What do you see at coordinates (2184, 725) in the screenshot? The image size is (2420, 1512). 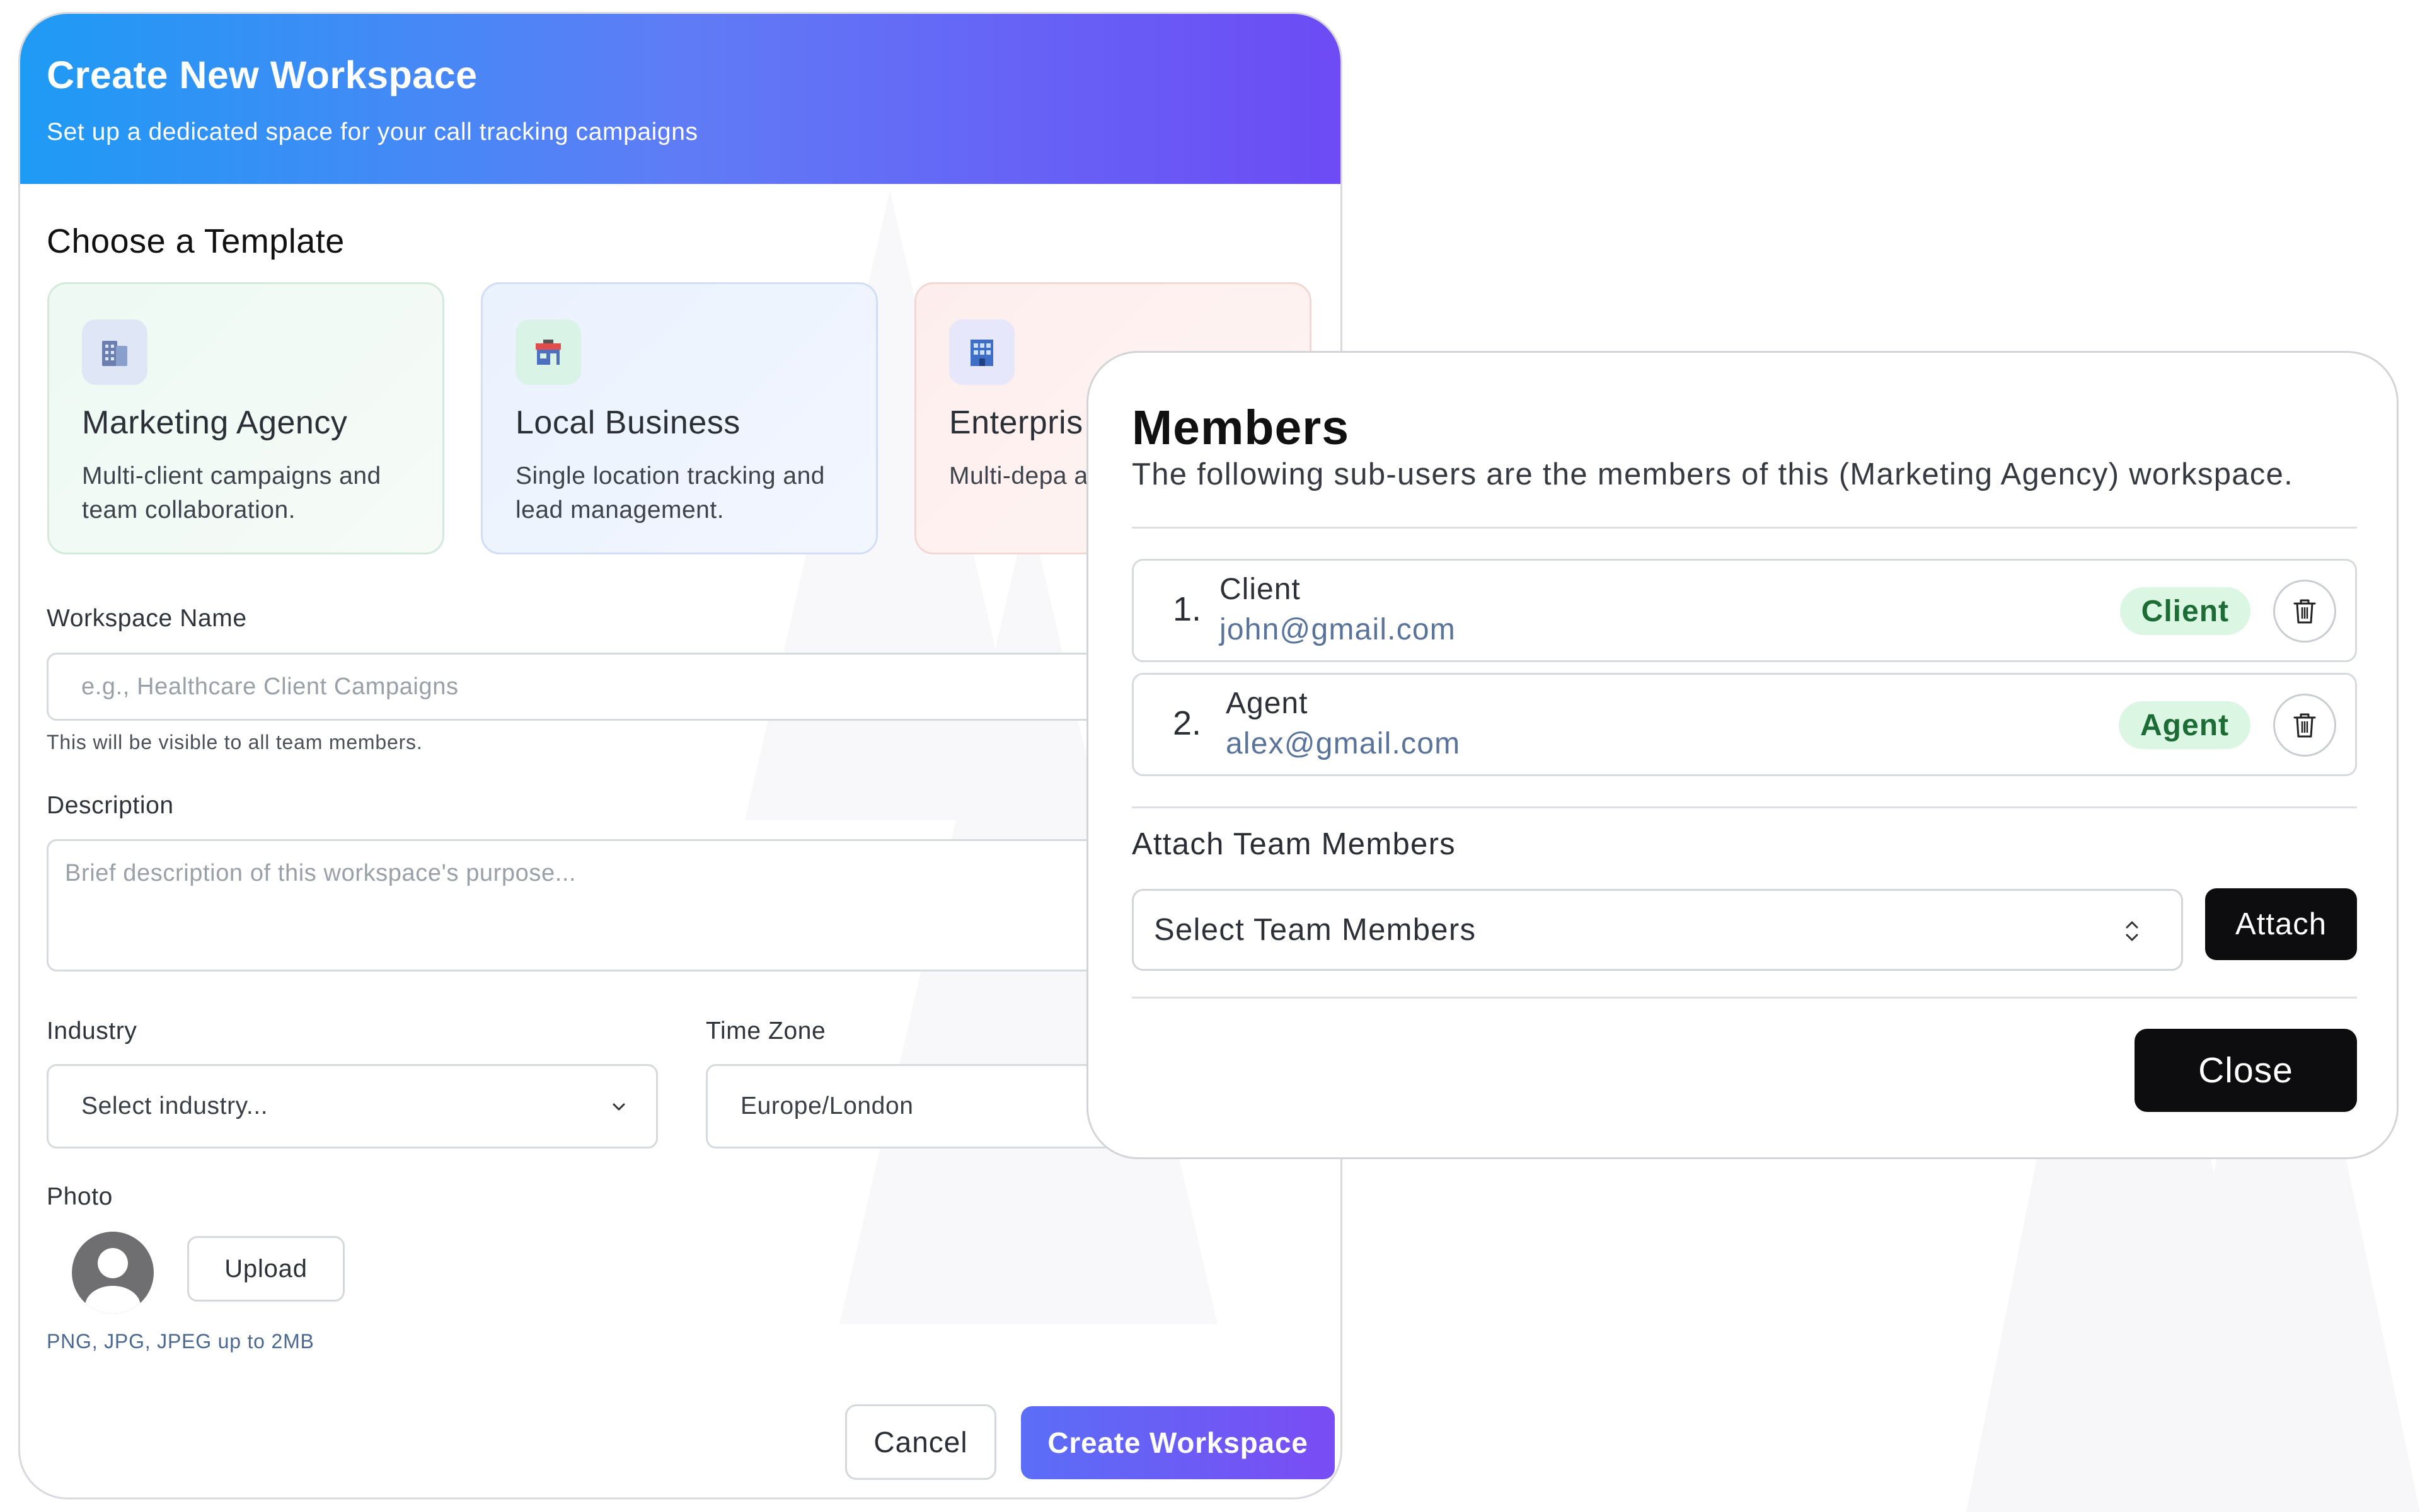 I see `role-badge: Agent` at bounding box center [2184, 725].